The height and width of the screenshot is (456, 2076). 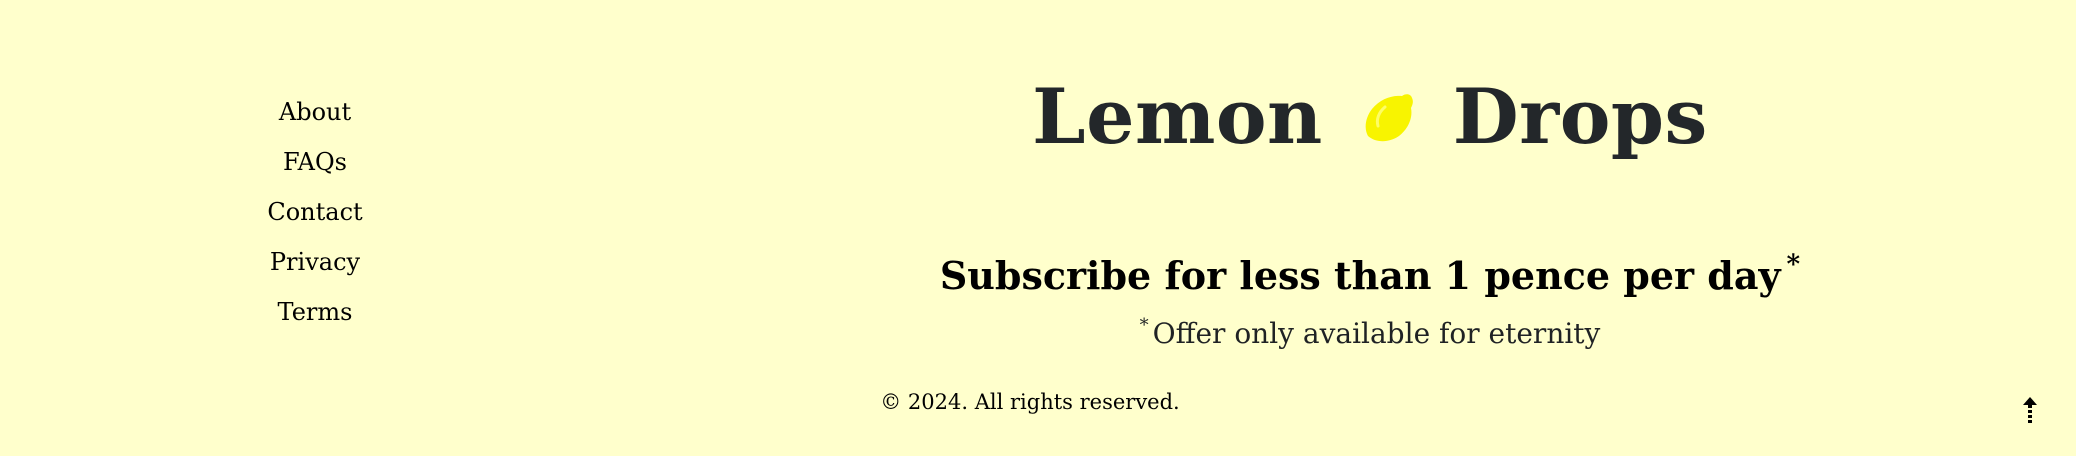 I want to click on nav-link-contact: Contact, so click(x=314, y=212).